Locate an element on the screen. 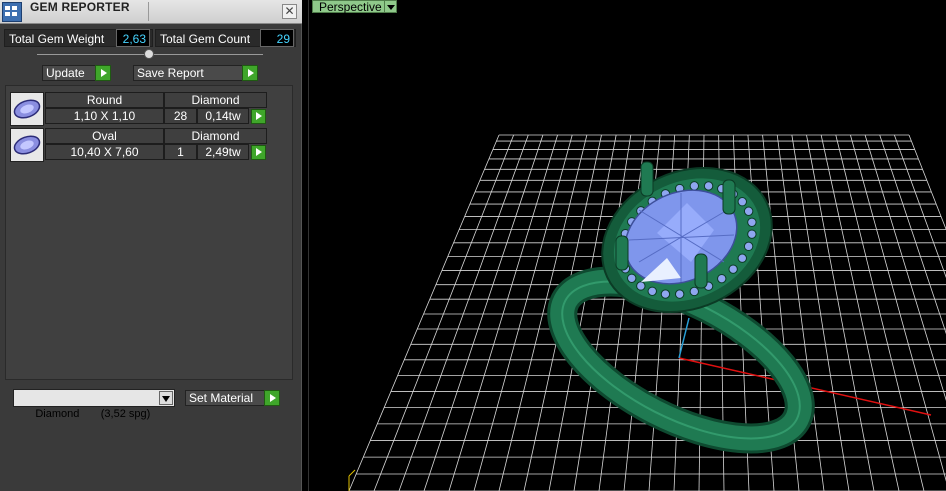 This screenshot has height=491, width=946. save-report-button: Save Report is located at coordinates (195, 73).